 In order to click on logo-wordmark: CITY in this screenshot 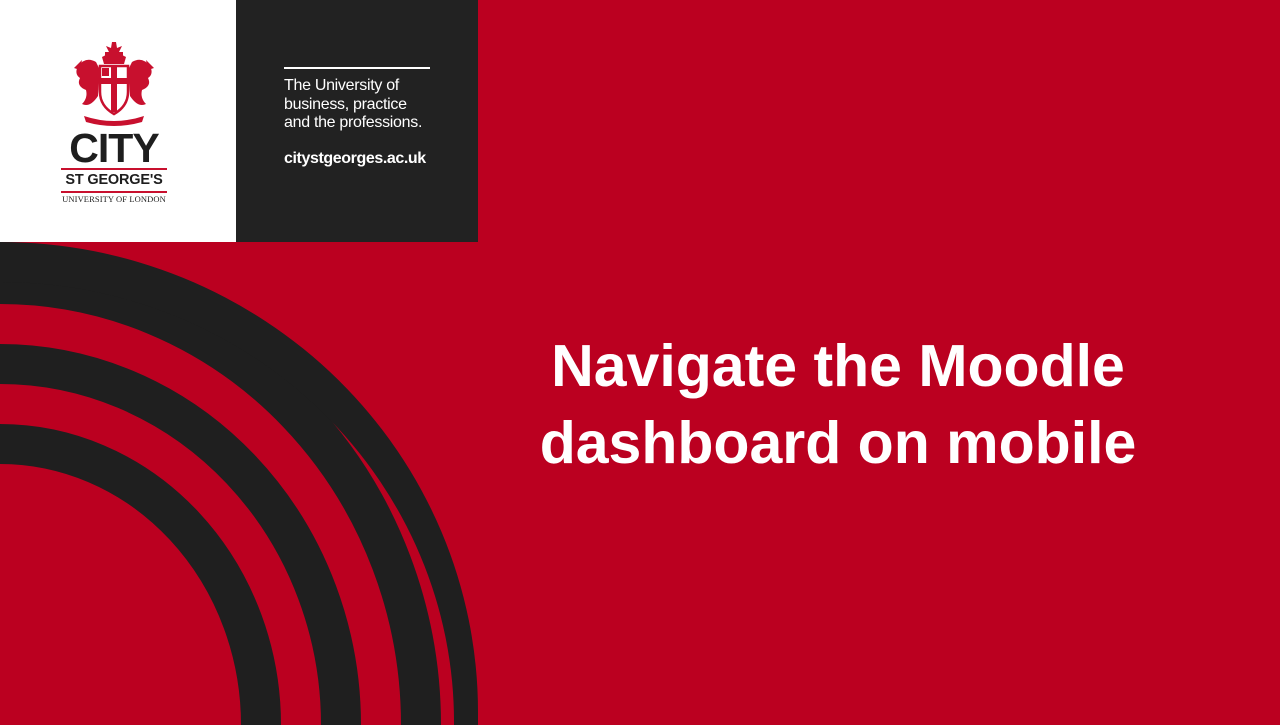, I will do `click(114, 148)`.